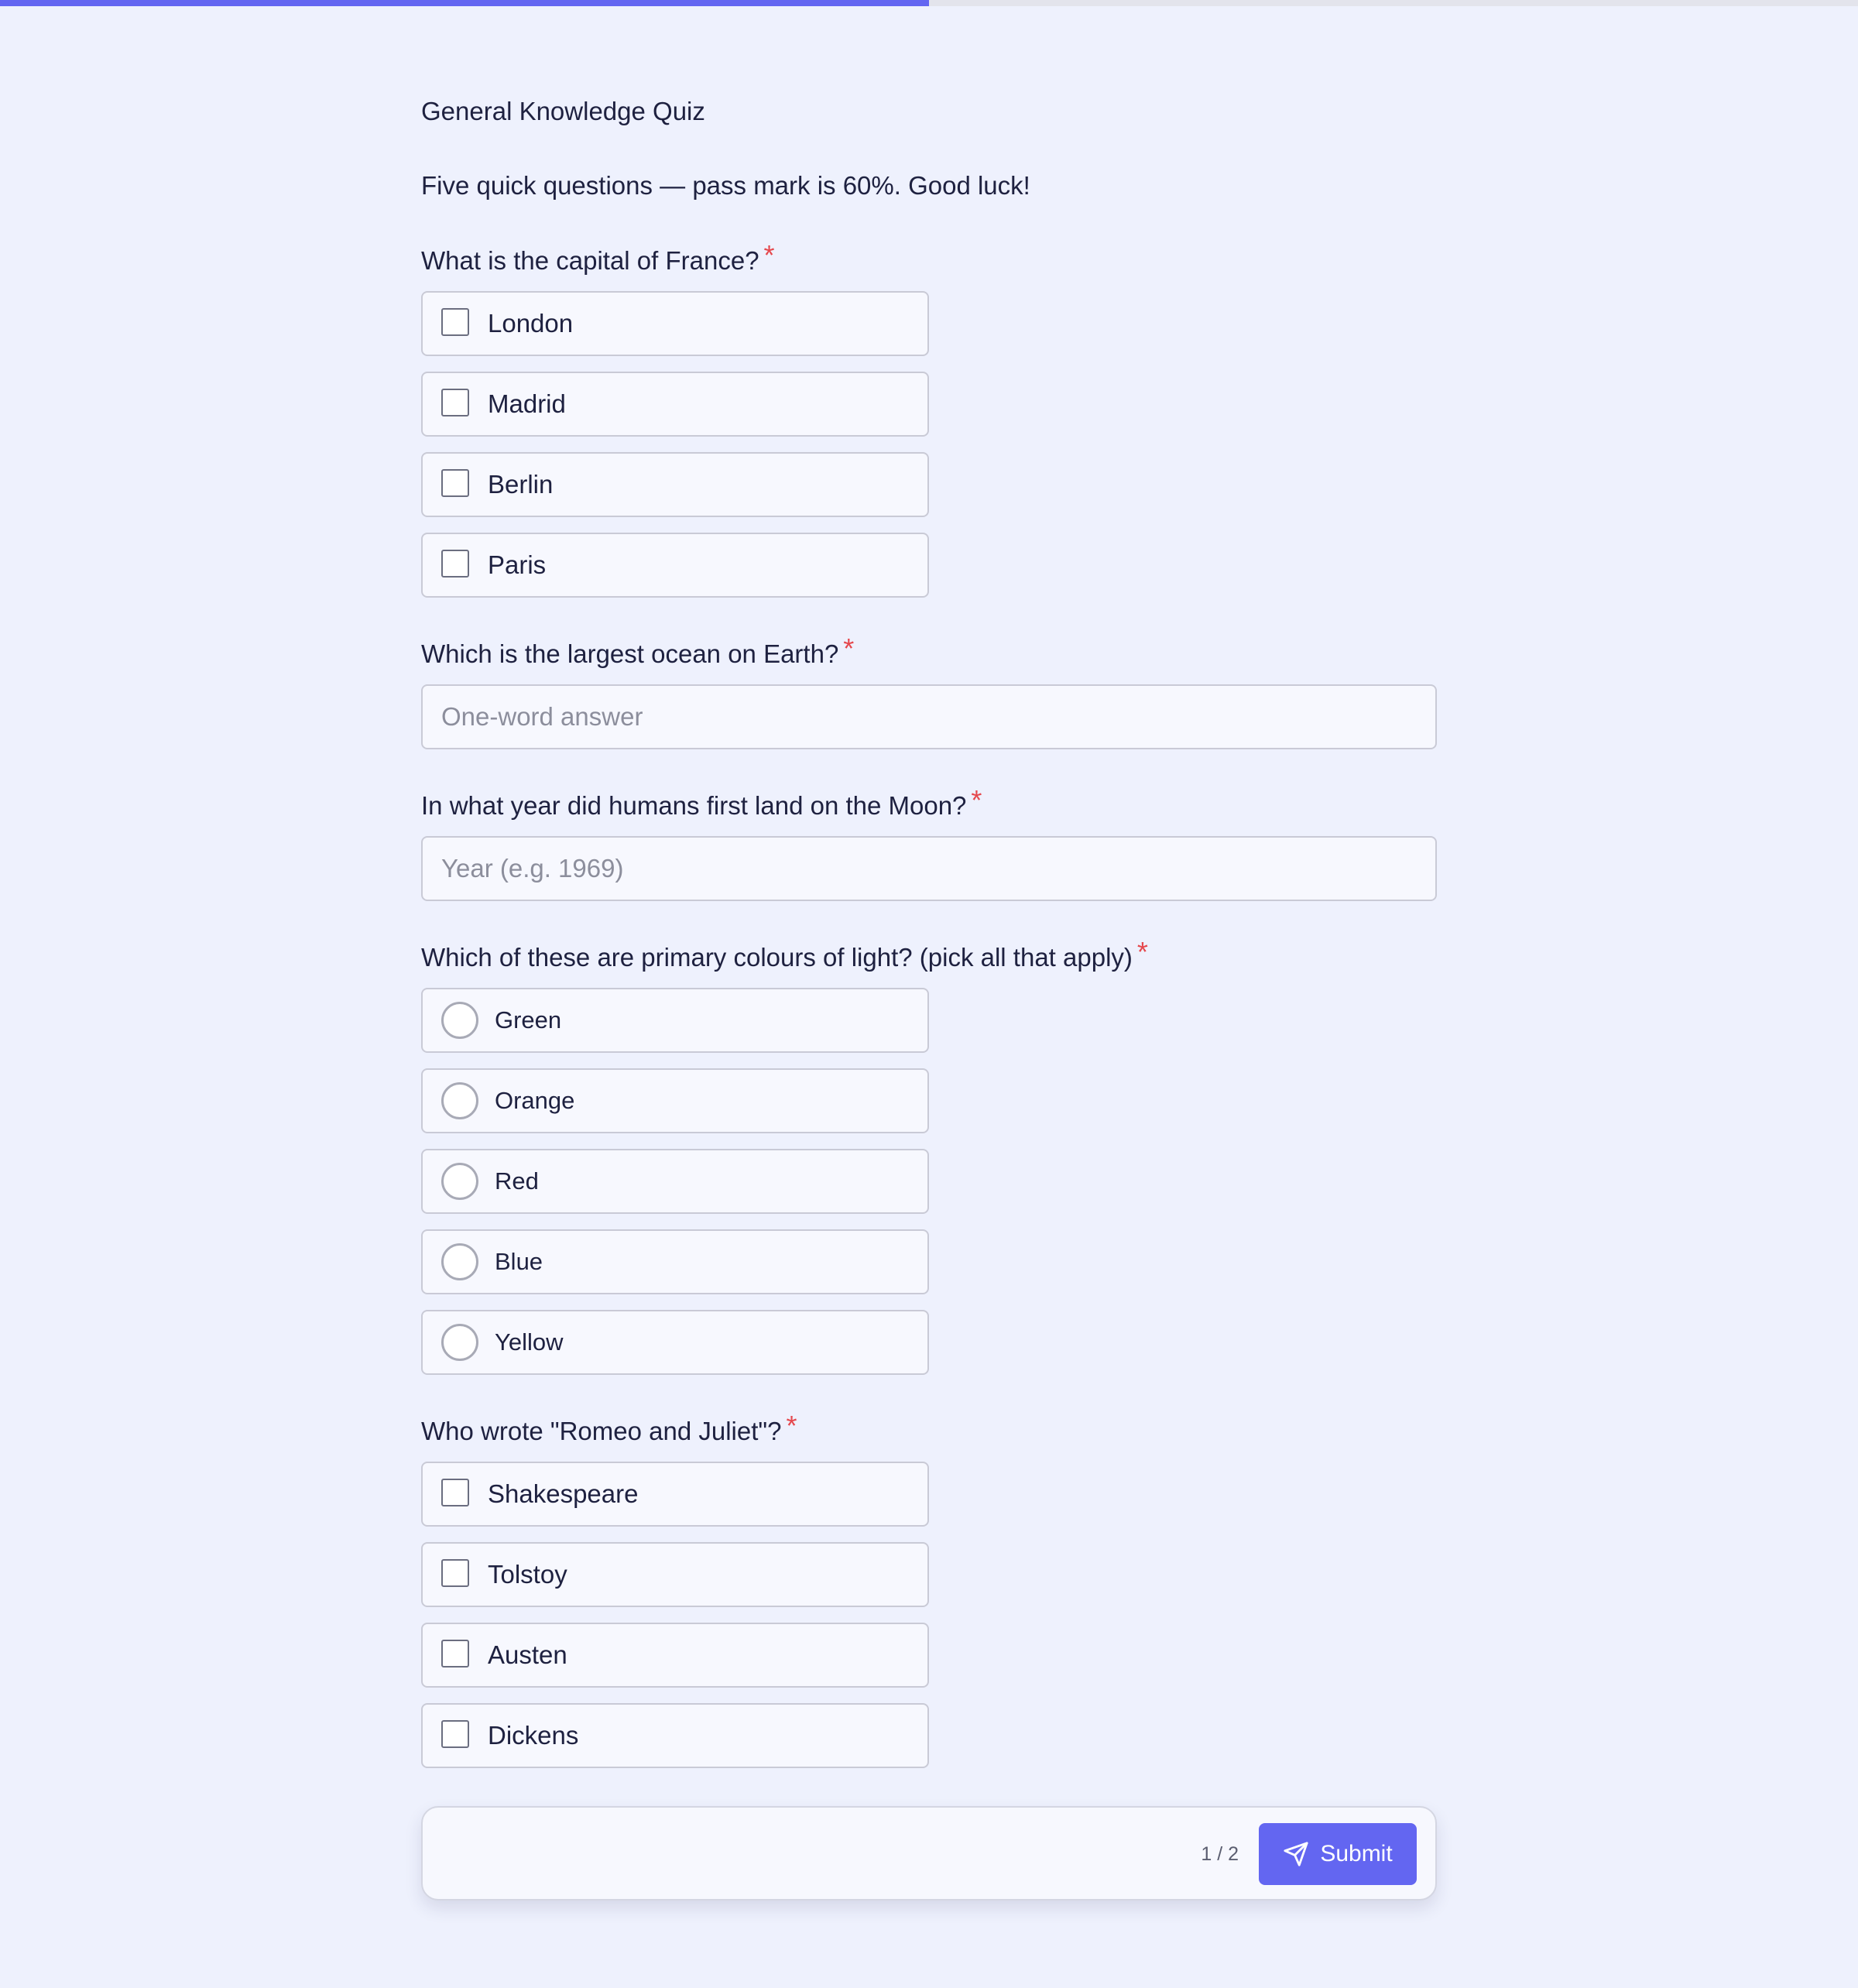 The image size is (1858, 1988). What do you see at coordinates (675, 405) in the screenshot?
I see `q1-option-madrid: Madrid` at bounding box center [675, 405].